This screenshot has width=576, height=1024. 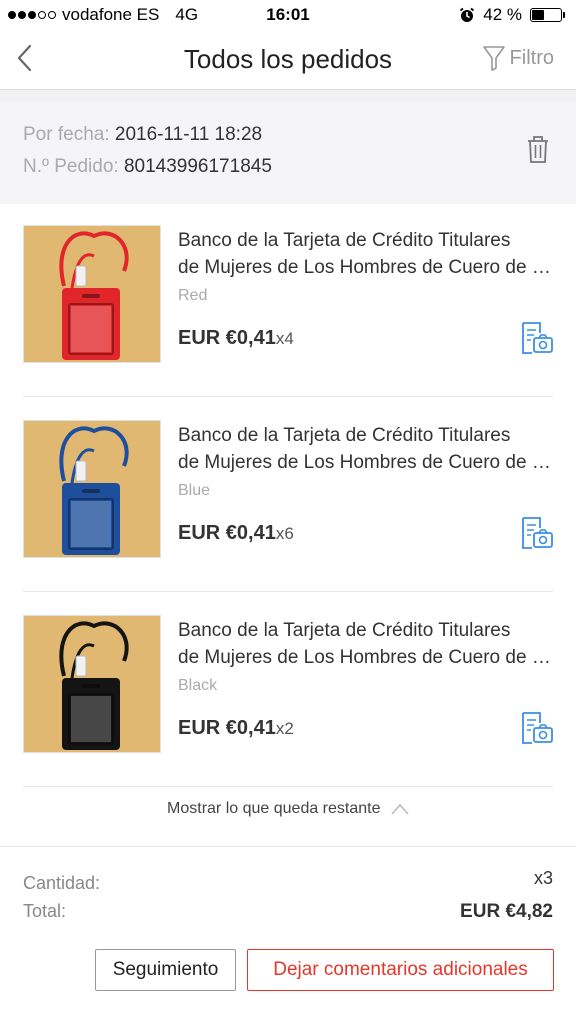 I want to click on item-quantity: x2, so click(x=284, y=728).